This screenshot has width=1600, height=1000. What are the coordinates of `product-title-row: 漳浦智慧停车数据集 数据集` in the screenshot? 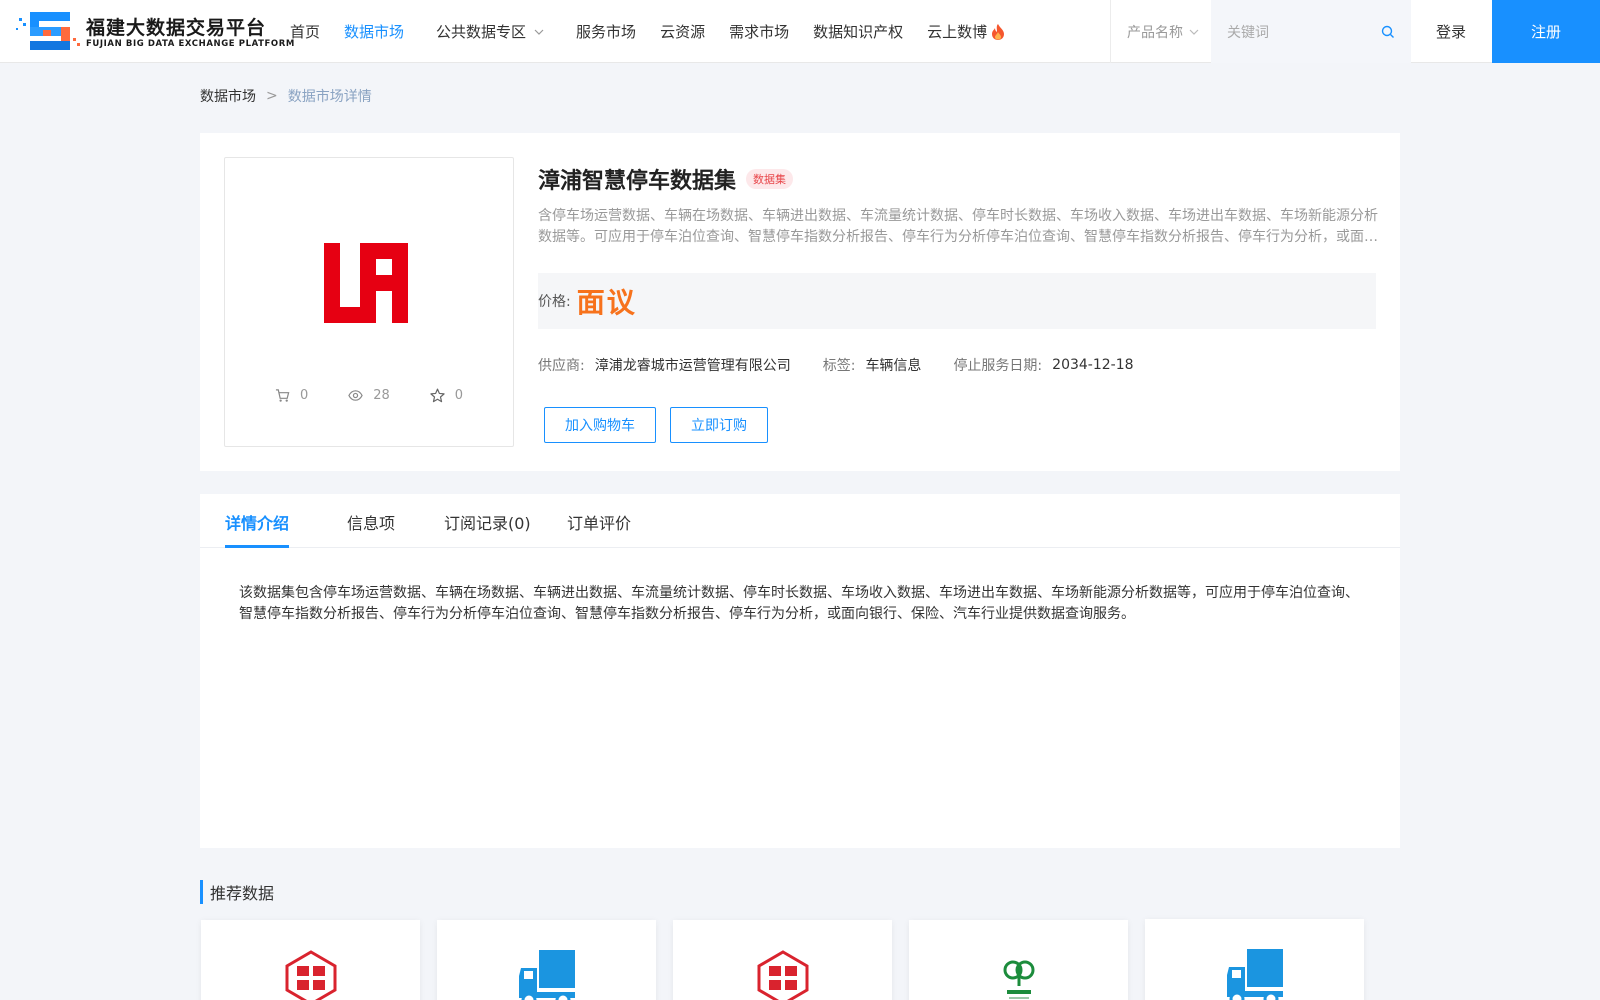 It's located at (666, 179).